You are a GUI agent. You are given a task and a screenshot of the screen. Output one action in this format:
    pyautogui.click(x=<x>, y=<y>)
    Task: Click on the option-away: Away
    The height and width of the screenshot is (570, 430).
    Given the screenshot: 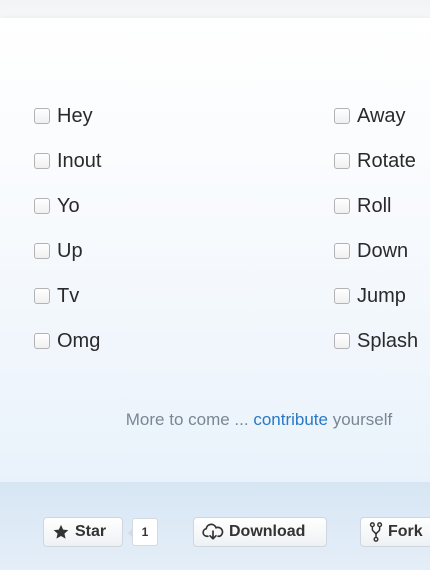 What is the action you would take?
    pyautogui.click(x=370, y=116)
    